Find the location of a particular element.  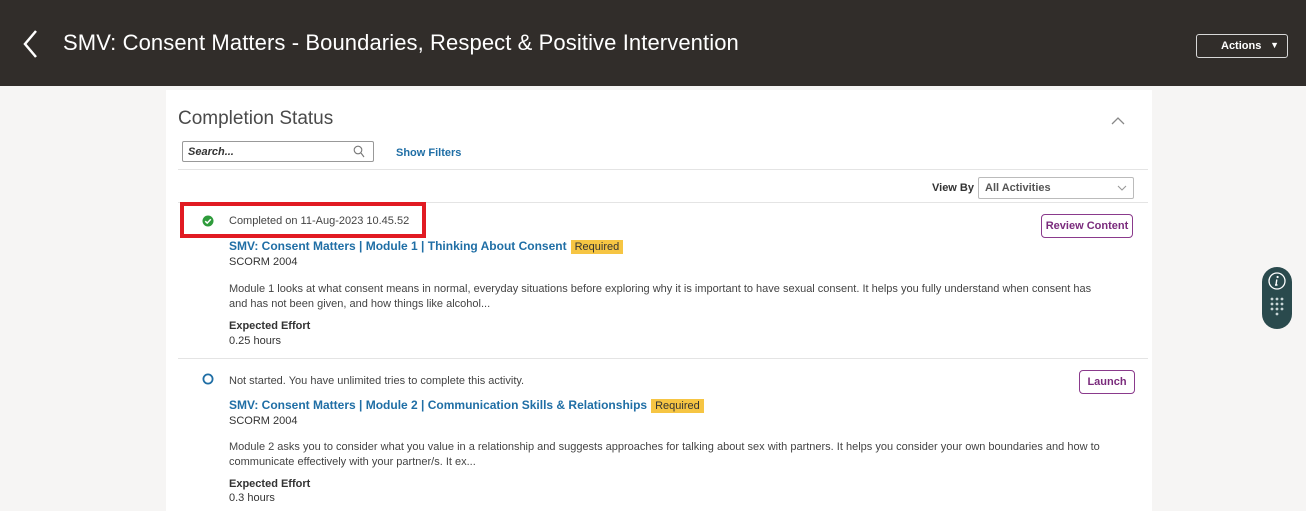

search-icon is located at coordinates (359, 151).